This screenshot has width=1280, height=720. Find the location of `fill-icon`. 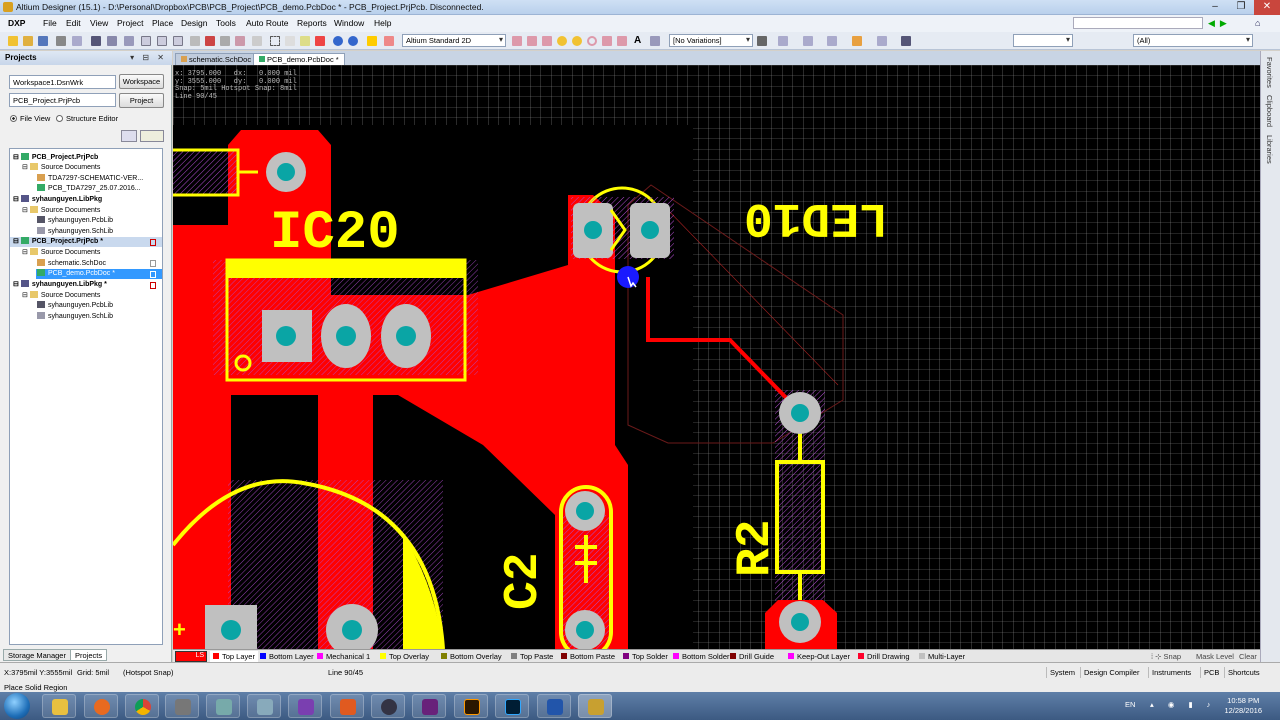

fill-icon is located at coordinates (607, 41).